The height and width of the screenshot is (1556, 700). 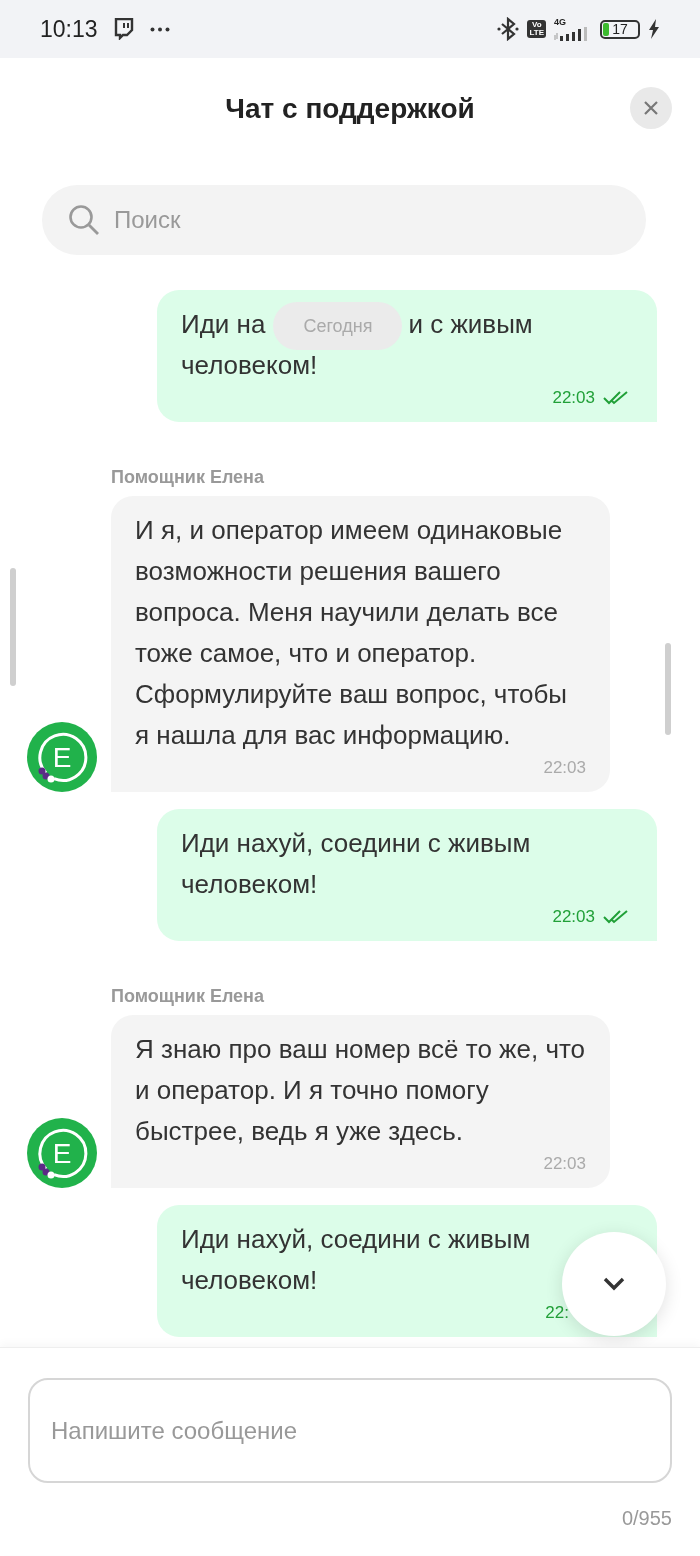 I want to click on chat-title: Чат с поддержкой, so click(x=350, y=109).